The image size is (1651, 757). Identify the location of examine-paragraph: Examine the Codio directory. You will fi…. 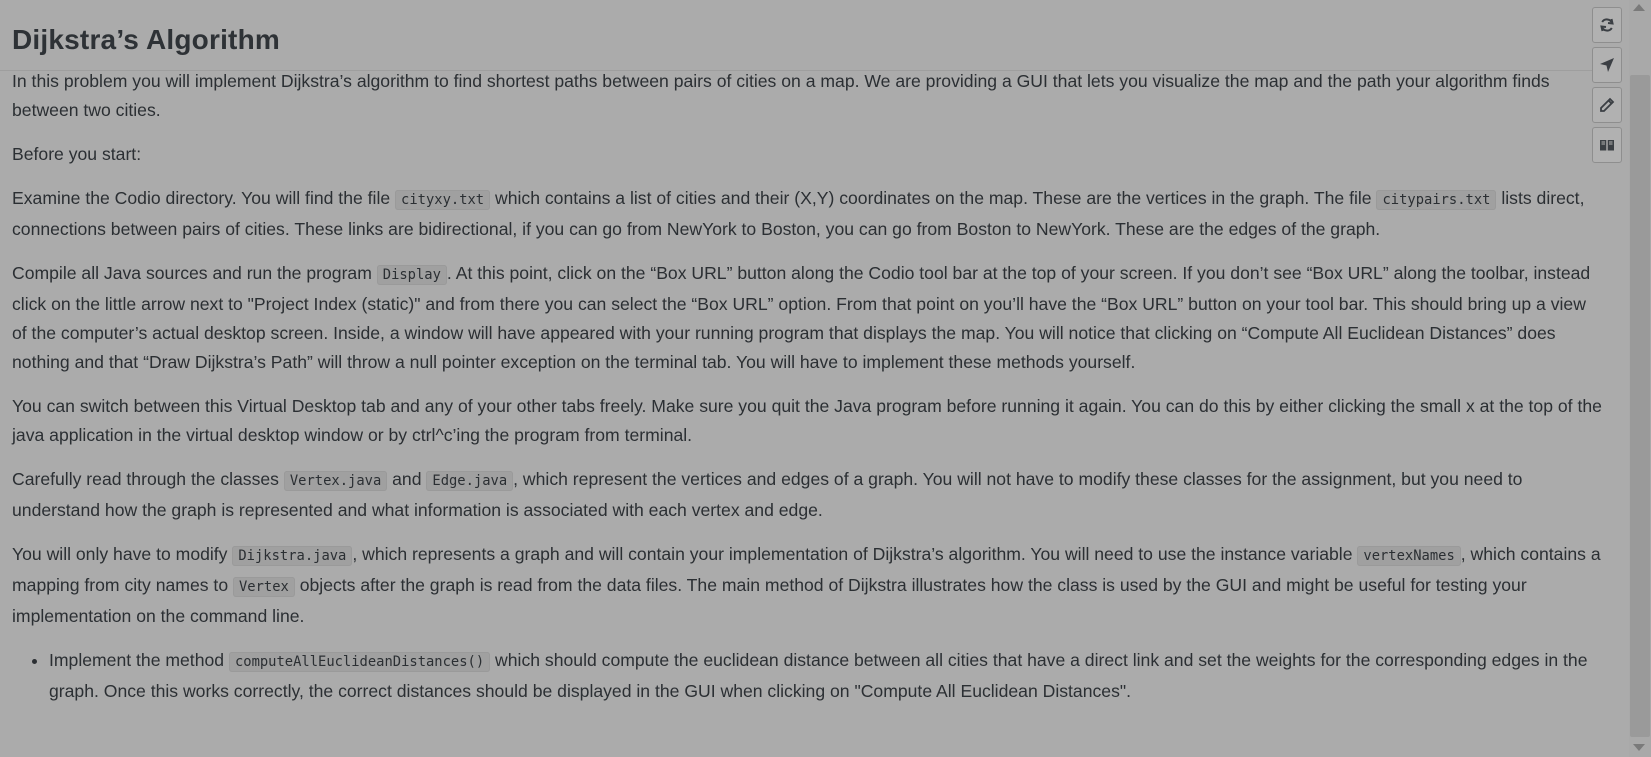
(807, 214).